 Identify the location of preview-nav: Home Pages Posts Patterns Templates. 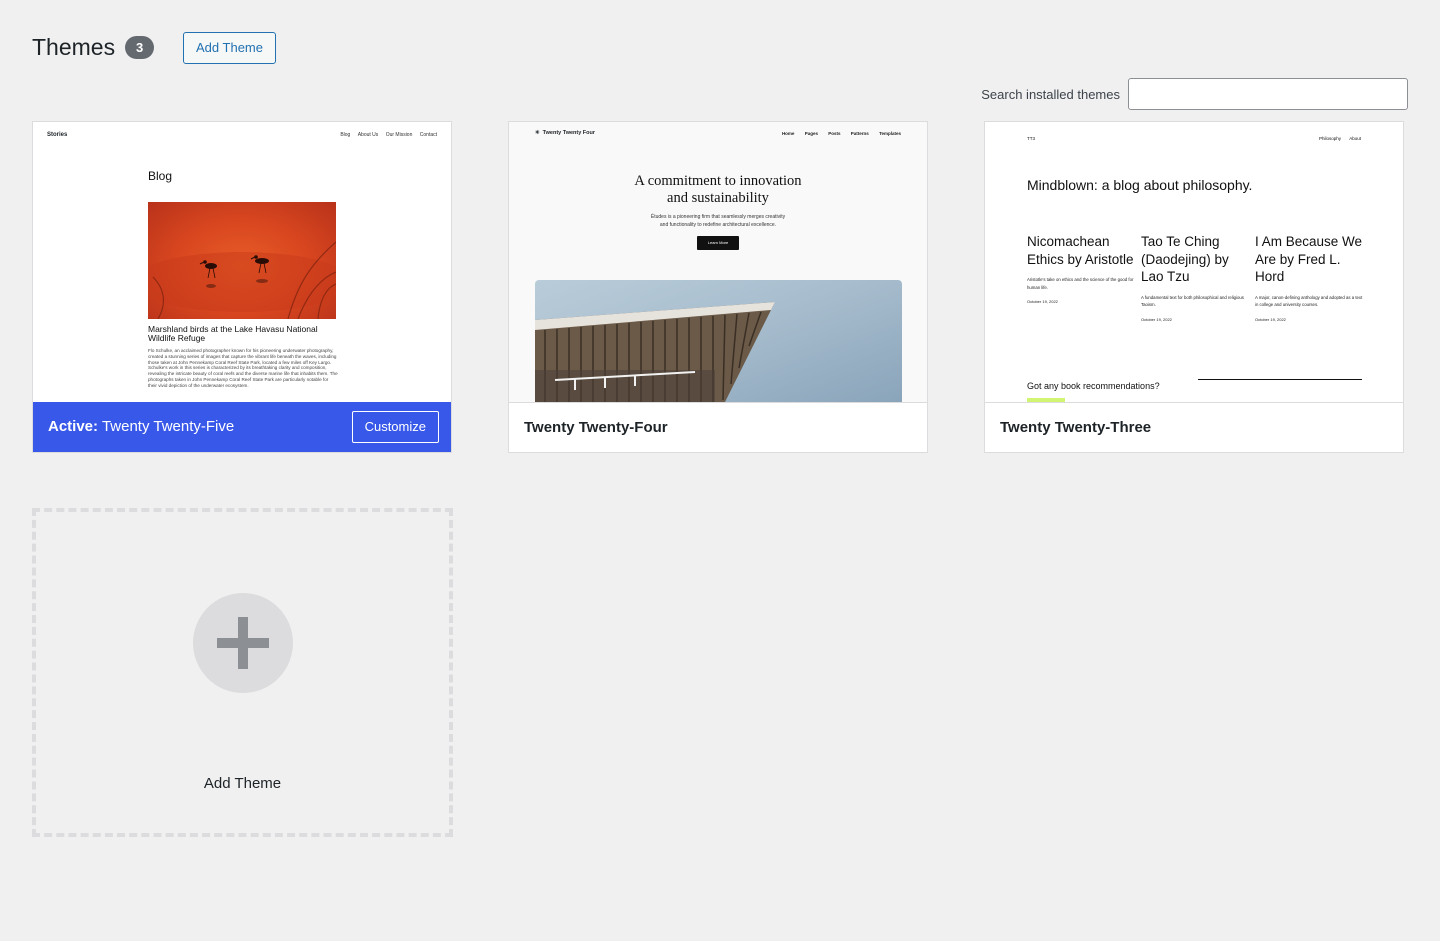
(837, 133).